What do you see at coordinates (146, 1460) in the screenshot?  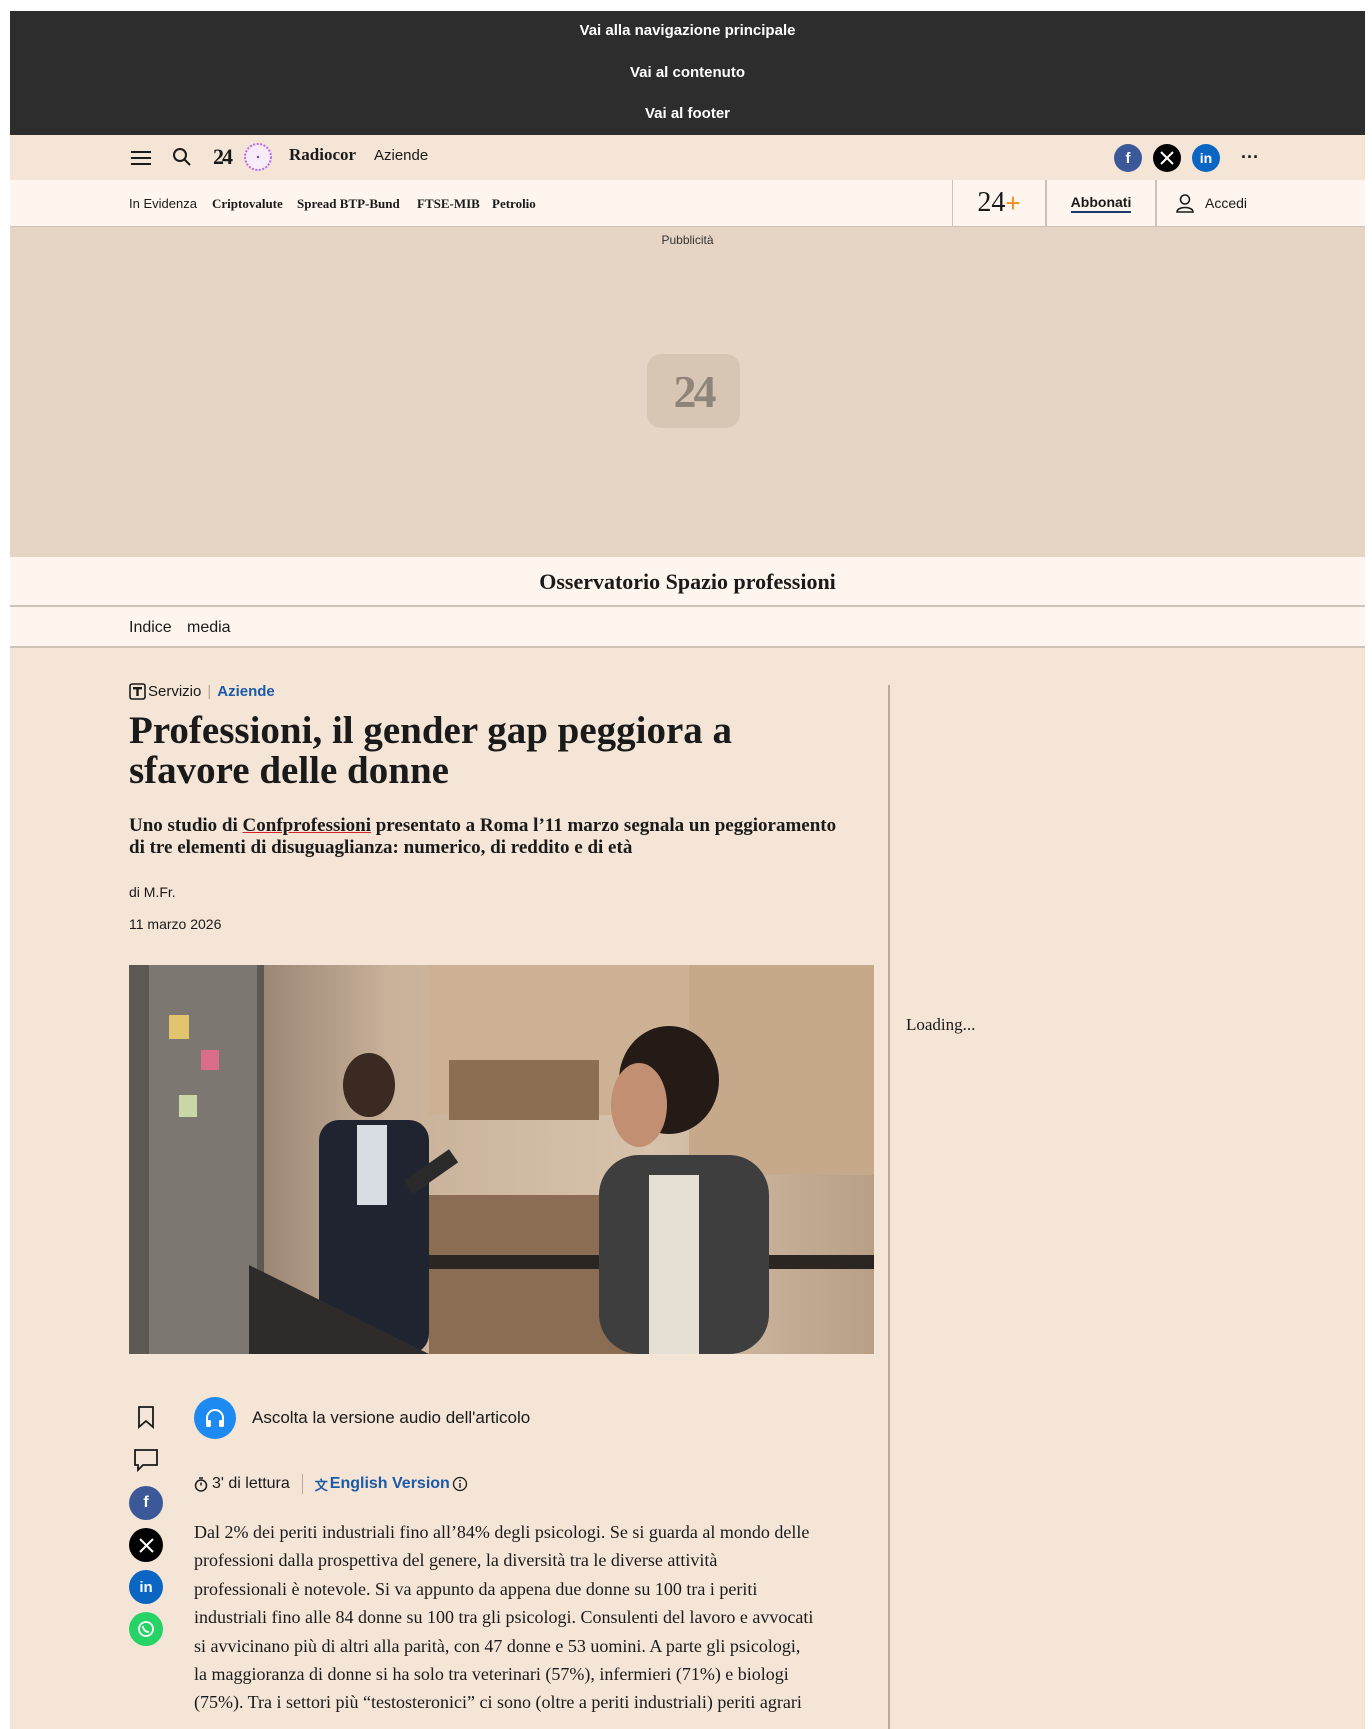 I see `comment-icon` at bounding box center [146, 1460].